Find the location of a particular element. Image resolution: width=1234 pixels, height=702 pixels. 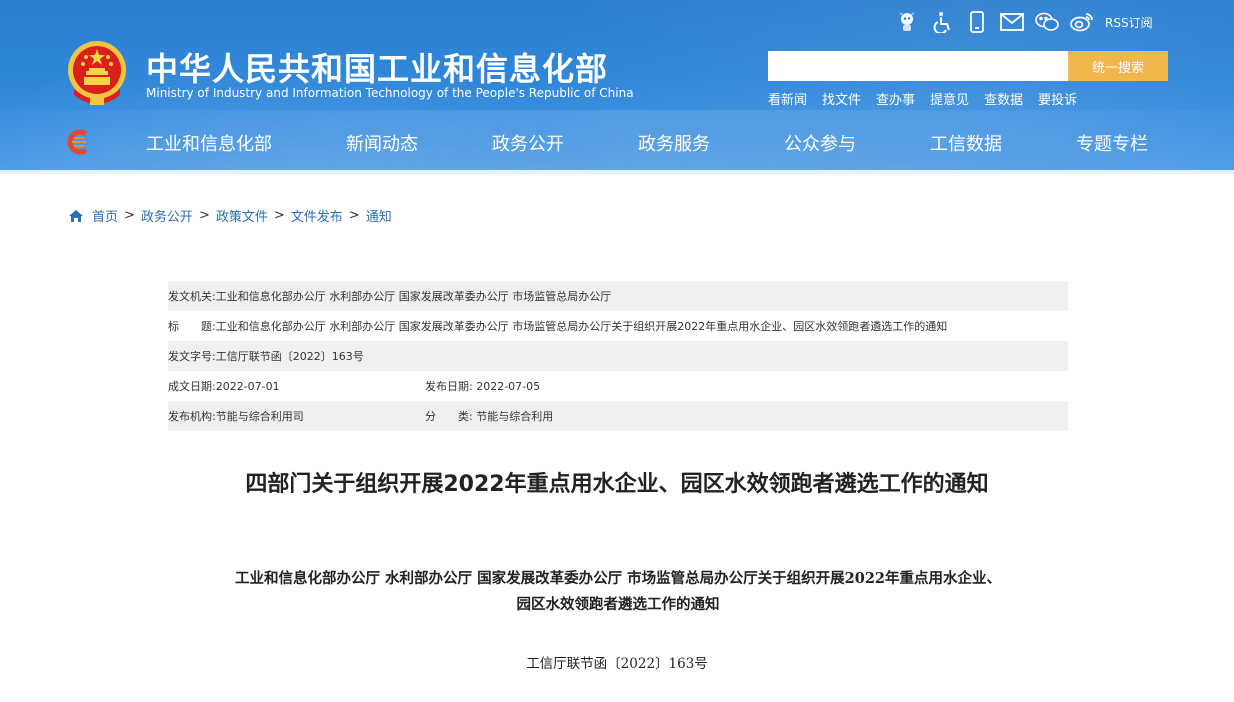

nav-item-open-government: 政务公开 is located at coordinates (528, 143).